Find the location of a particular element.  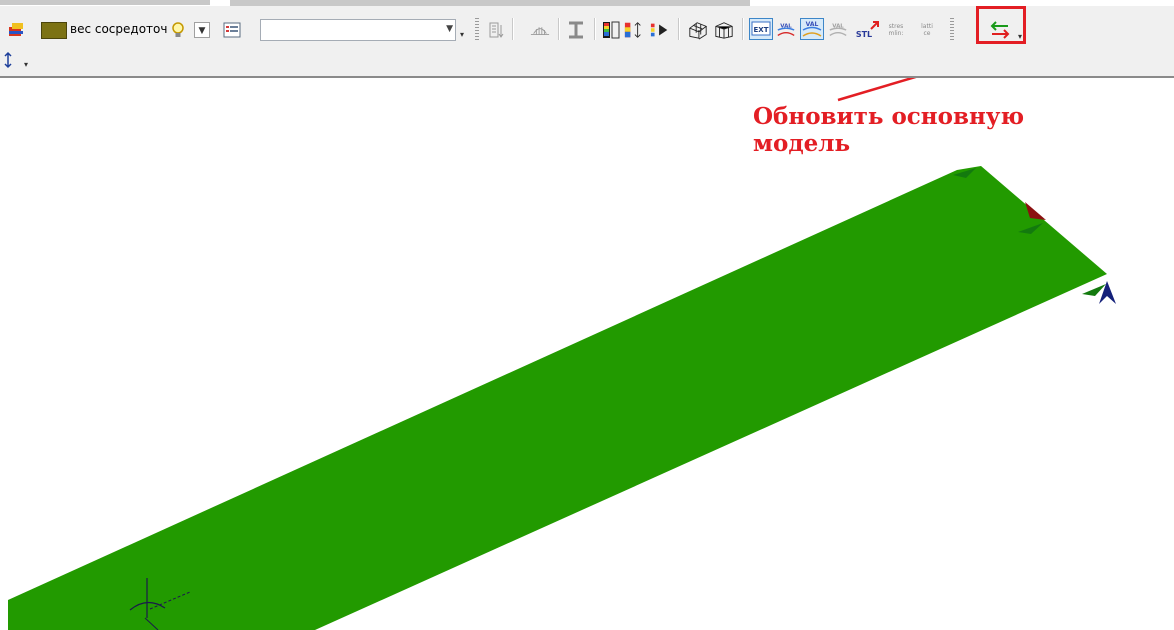

load-case-dropdown-button: ▼ is located at coordinates (202, 30).